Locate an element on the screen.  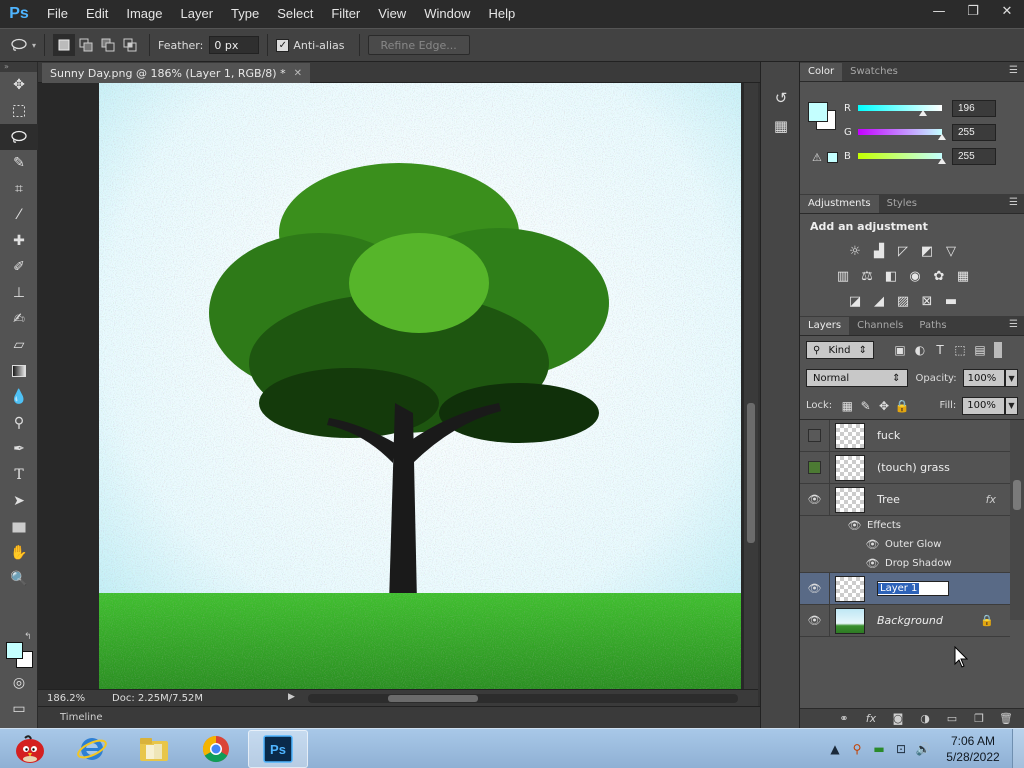
lasso-preset-icon is located at coordinates (19, 45).